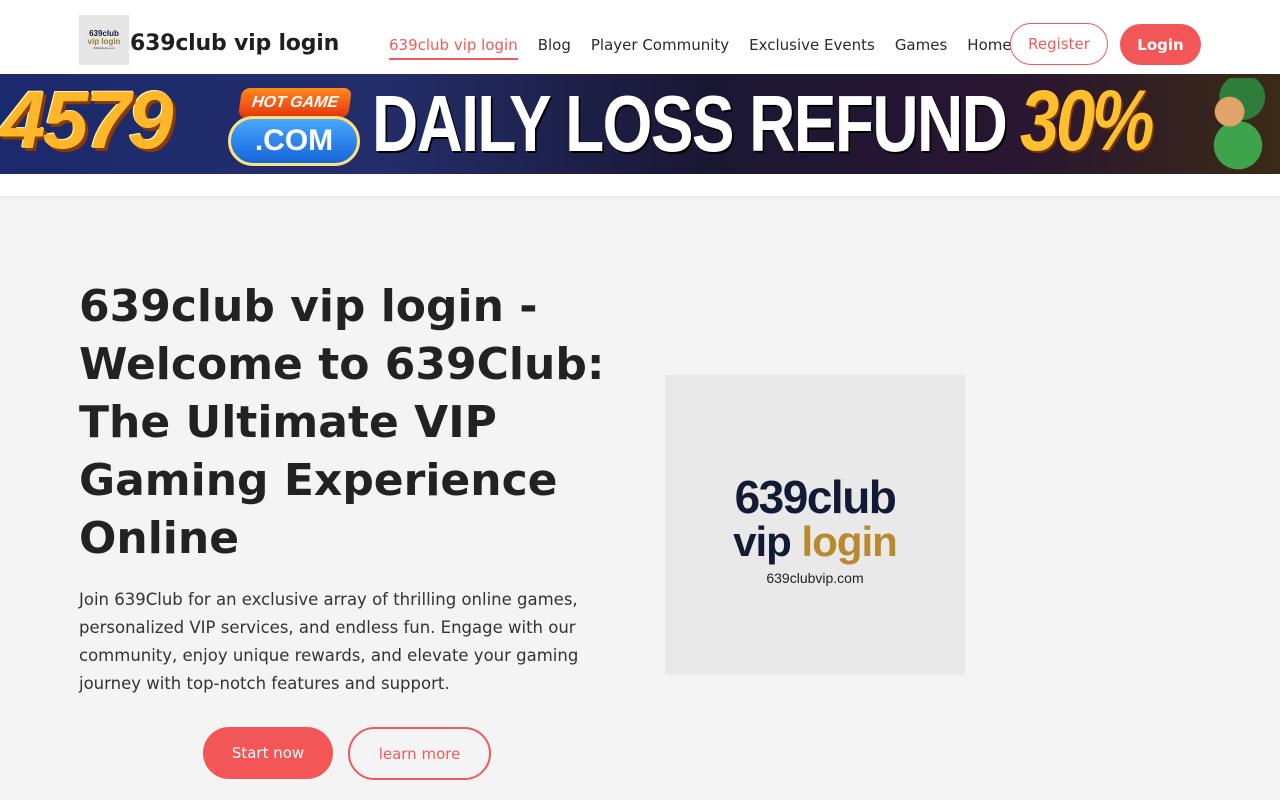 The image size is (1280, 800). I want to click on banner-percent: 30%, so click(1087, 121).